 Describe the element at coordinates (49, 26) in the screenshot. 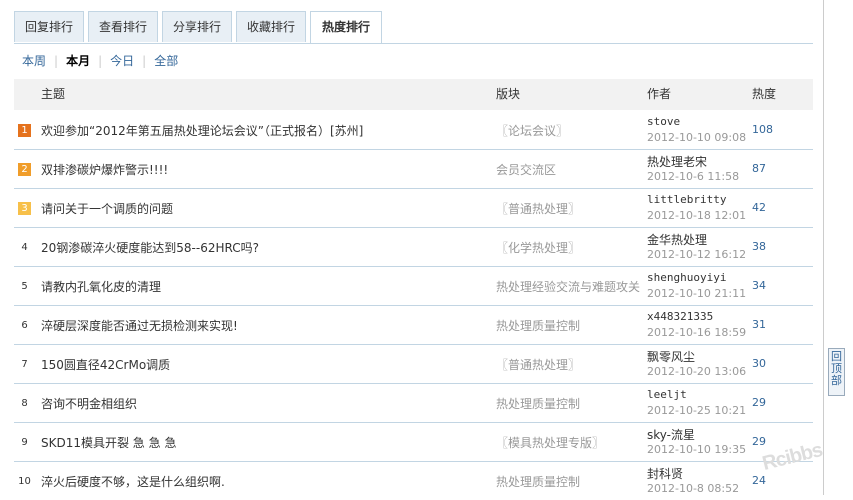

I see `tab-reply-ranking: 回复排行` at that location.